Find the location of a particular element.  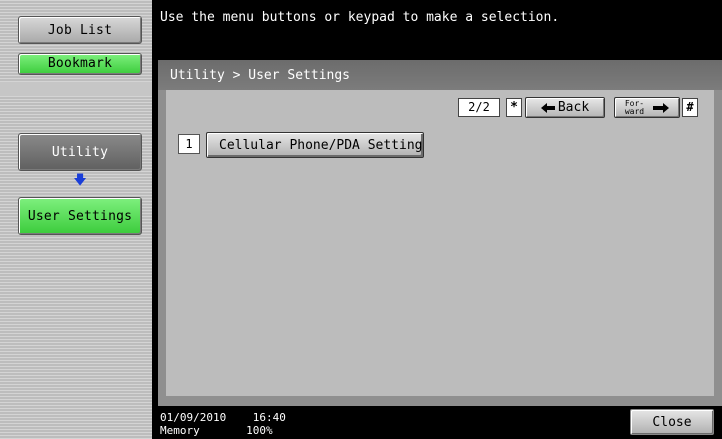

breadcrumb-bar: Utility > User Settings is located at coordinates (440, 75).